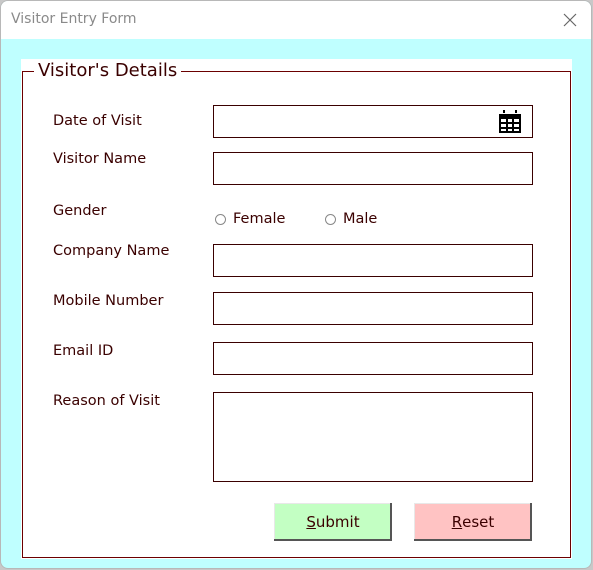 The height and width of the screenshot is (570, 593). I want to click on female-option-label: Female, so click(259, 219).